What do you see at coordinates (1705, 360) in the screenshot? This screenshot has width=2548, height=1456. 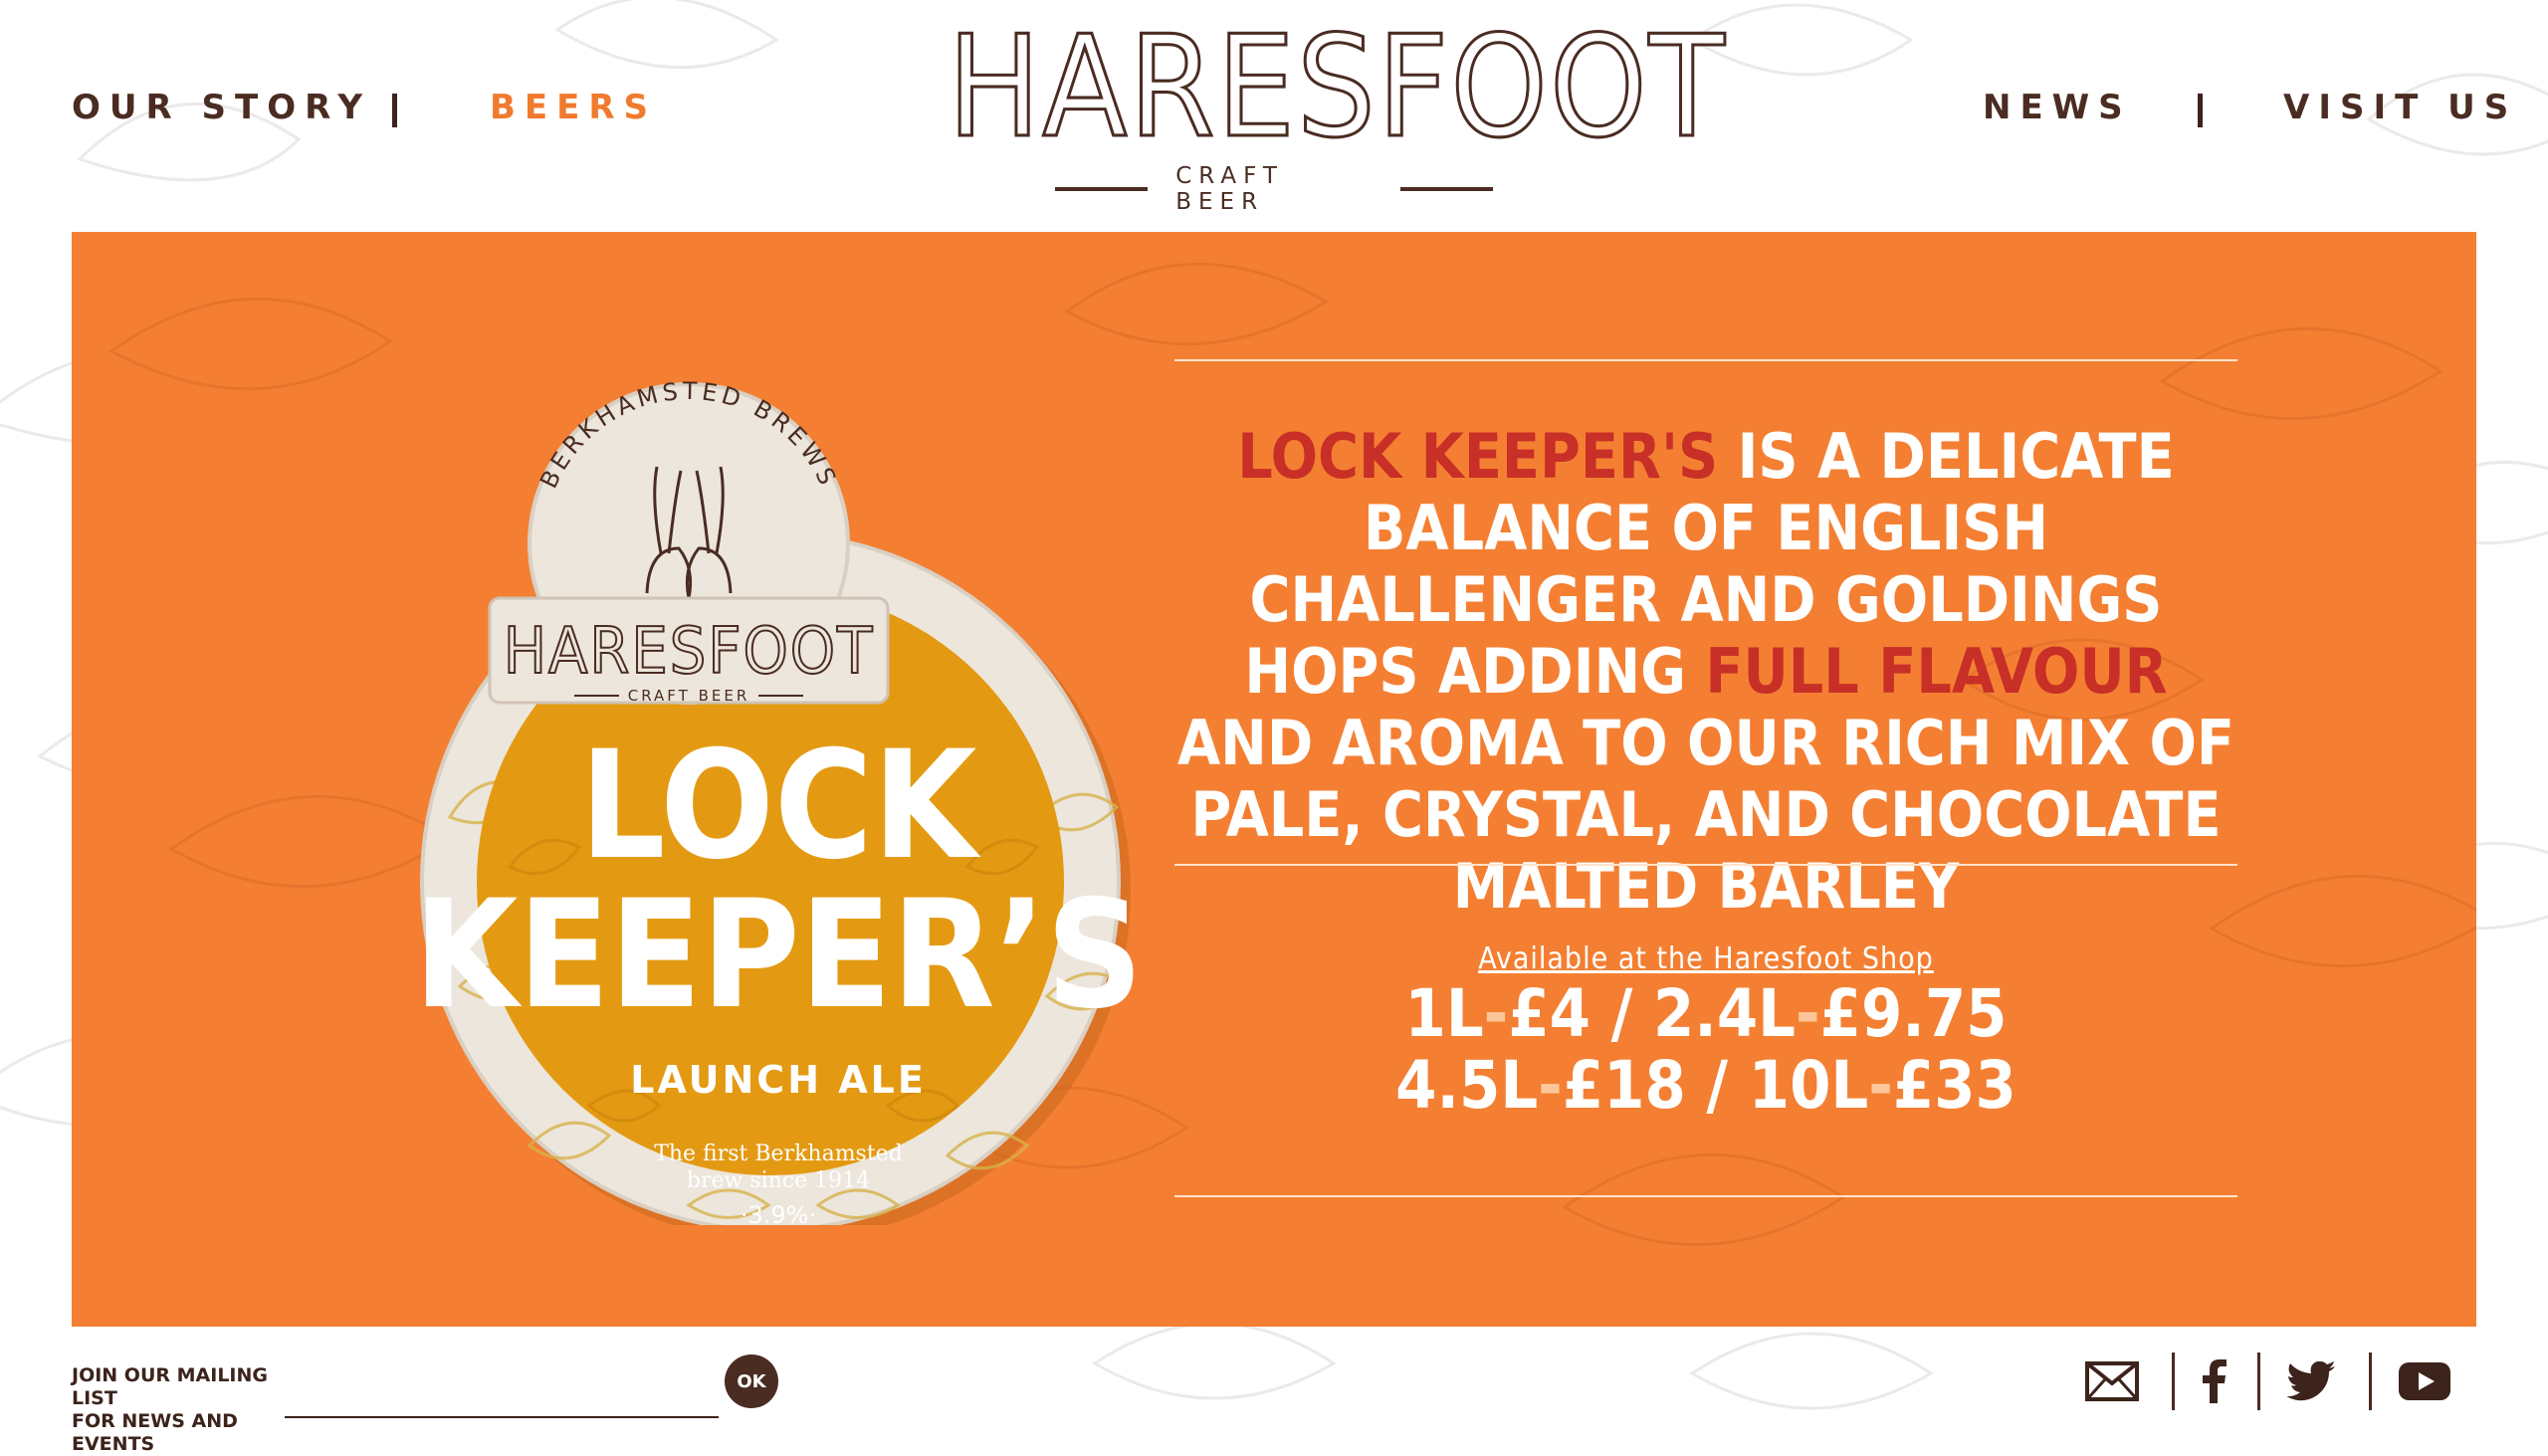 I see `divider-top` at bounding box center [1705, 360].